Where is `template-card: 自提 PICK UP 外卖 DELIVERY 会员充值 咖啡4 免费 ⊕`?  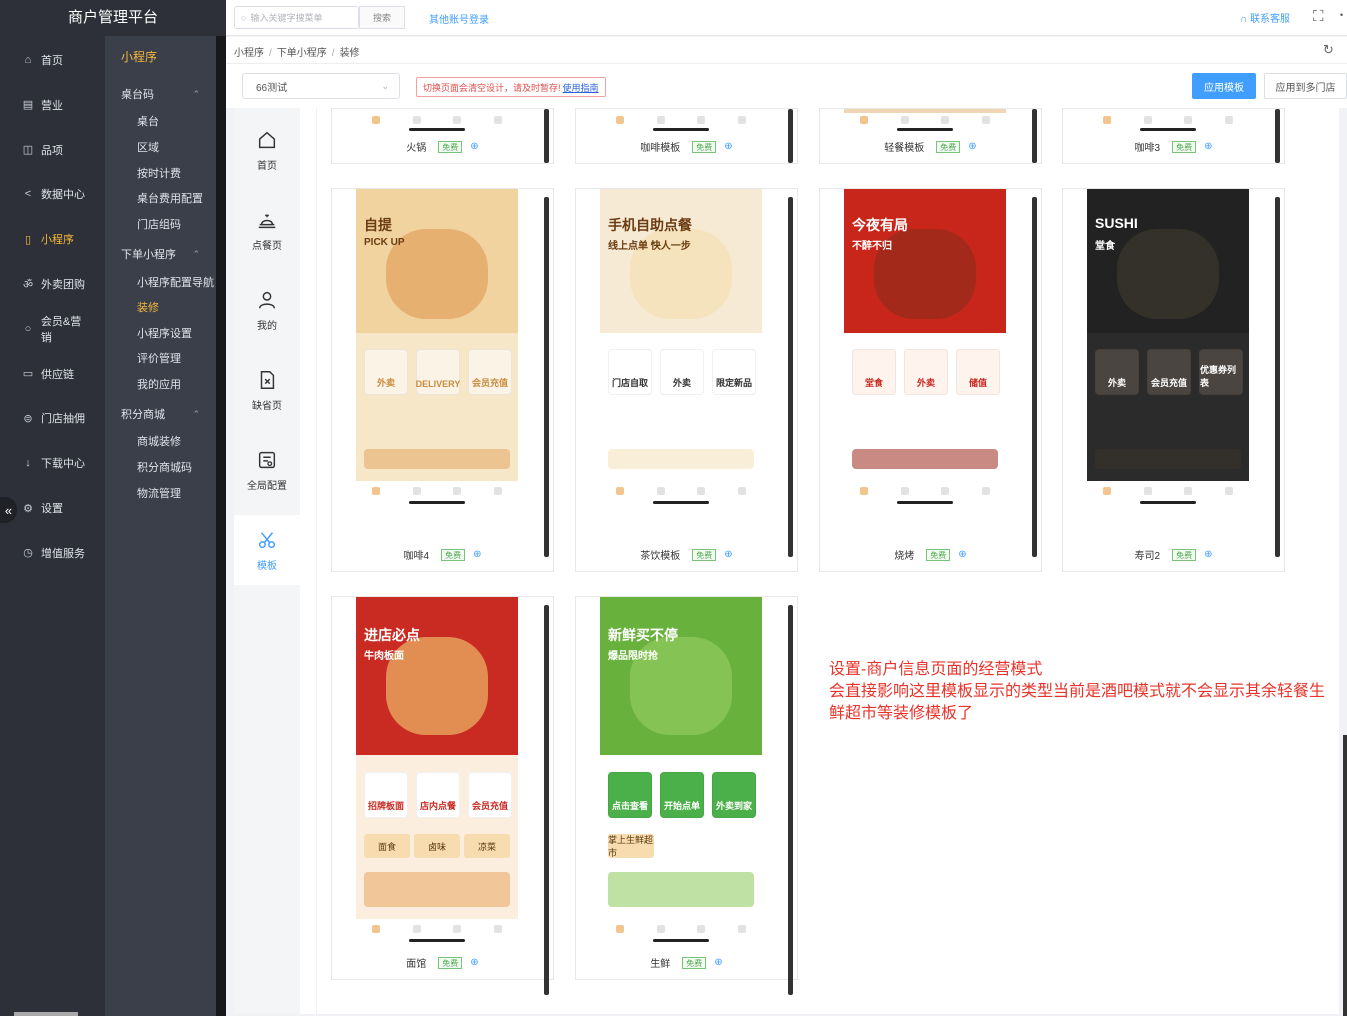 template-card: 自提 PICK UP 外卖 DELIVERY 会员充值 咖啡4 免费 ⊕ is located at coordinates (442, 380).